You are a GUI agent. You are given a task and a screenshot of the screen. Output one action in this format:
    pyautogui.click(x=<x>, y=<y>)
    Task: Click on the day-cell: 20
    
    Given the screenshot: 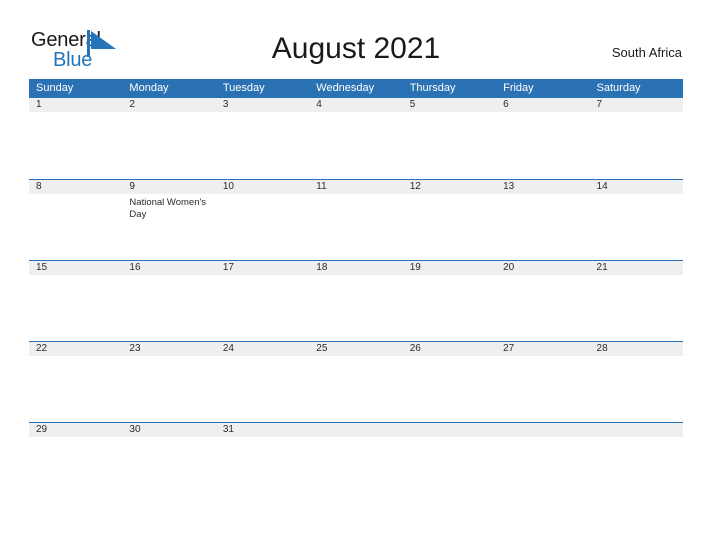 What is the action you would take?
    pyautogui.click(x=542, y=301)
    